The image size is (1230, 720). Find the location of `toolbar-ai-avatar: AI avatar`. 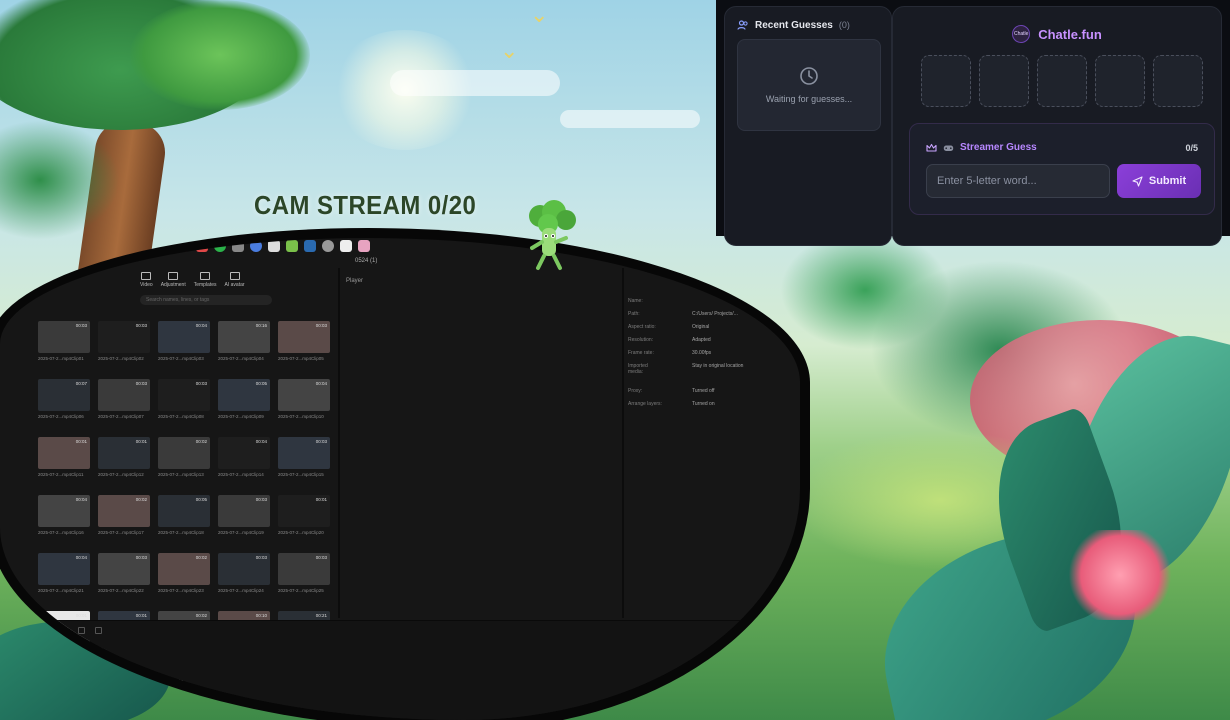

toolbar-ai-avatar: AI avatar is located at coordinates (235, 280).